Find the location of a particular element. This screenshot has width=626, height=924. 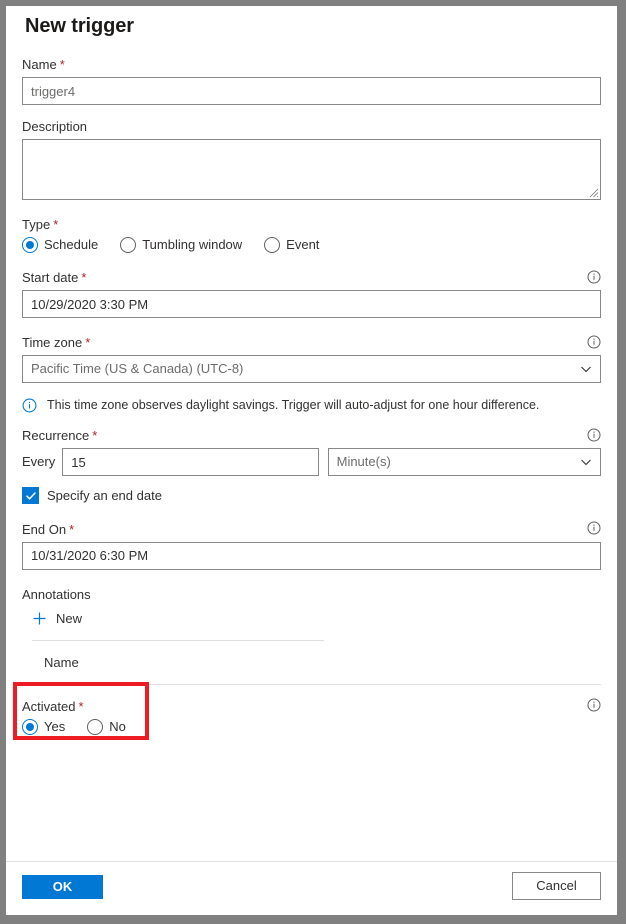

time-zone-selected-value: Pacific Time (US & Canada) (UTC-8) is located at coordinates (137, 368).